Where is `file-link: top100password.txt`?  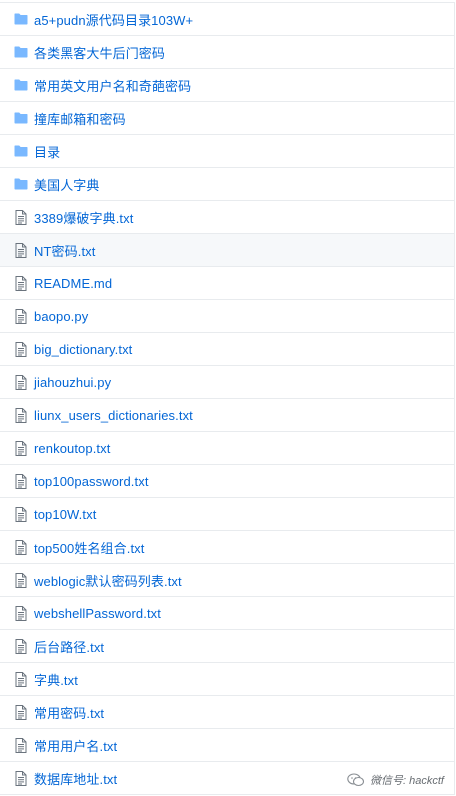 file-link: top100password.txt is located at coordinates (91, 481).